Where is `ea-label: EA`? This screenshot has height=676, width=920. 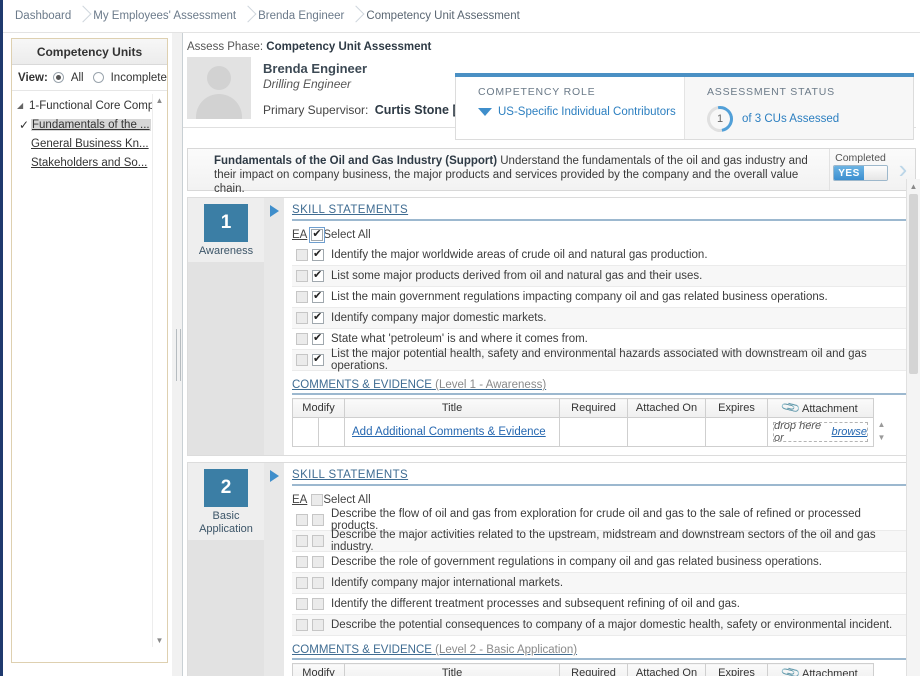
ea-label: EA is located at coordinates (300, 235).